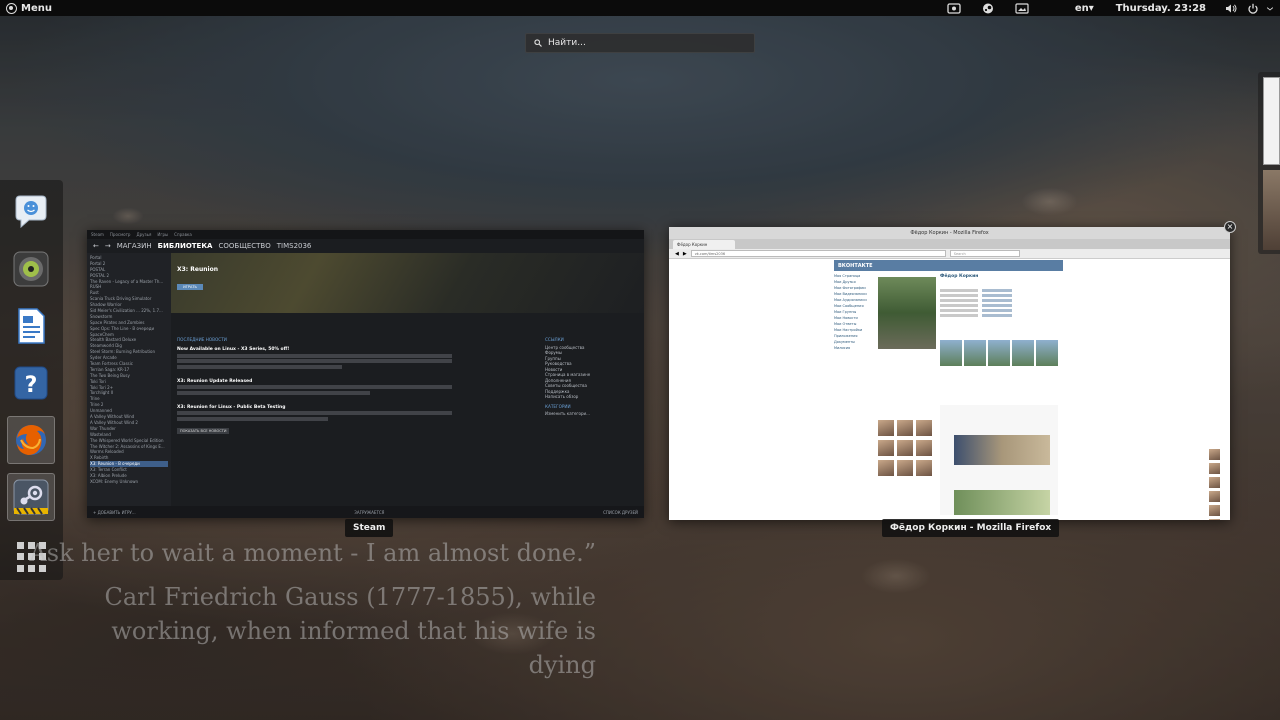 This screenshot has height=720, width=1280. Describe the element at coordinates (129, 482) in the screenshot. I see `library-item: XCOM: Enemy Unknown` at that location.